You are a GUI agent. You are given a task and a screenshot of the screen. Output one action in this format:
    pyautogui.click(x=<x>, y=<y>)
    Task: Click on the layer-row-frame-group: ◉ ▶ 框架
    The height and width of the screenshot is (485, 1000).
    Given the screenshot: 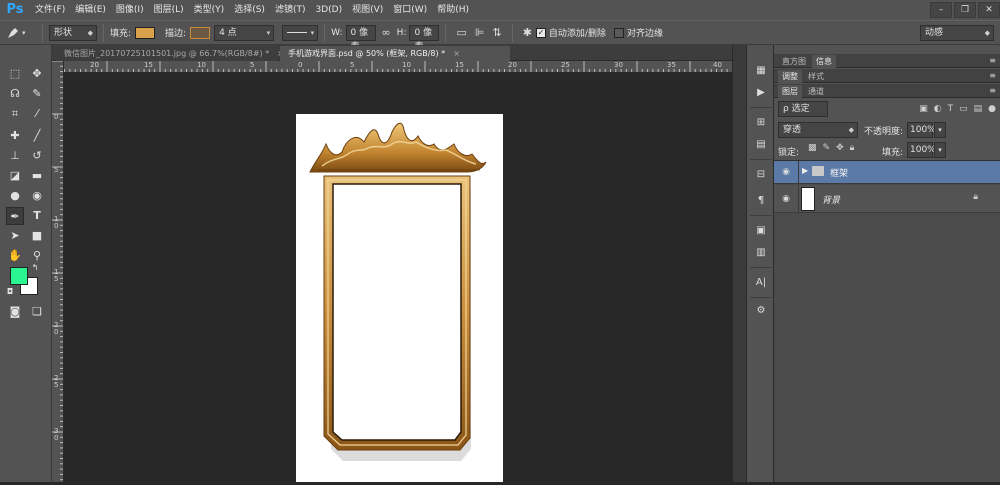 What is the action you would take?
    pyautogui.click(x=887, y=172)
    